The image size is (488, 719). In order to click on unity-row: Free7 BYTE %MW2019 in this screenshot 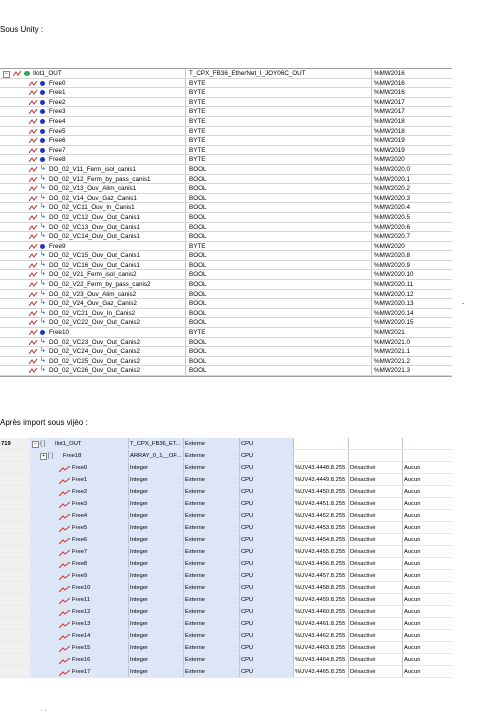, I will do `click(226, 150)`.